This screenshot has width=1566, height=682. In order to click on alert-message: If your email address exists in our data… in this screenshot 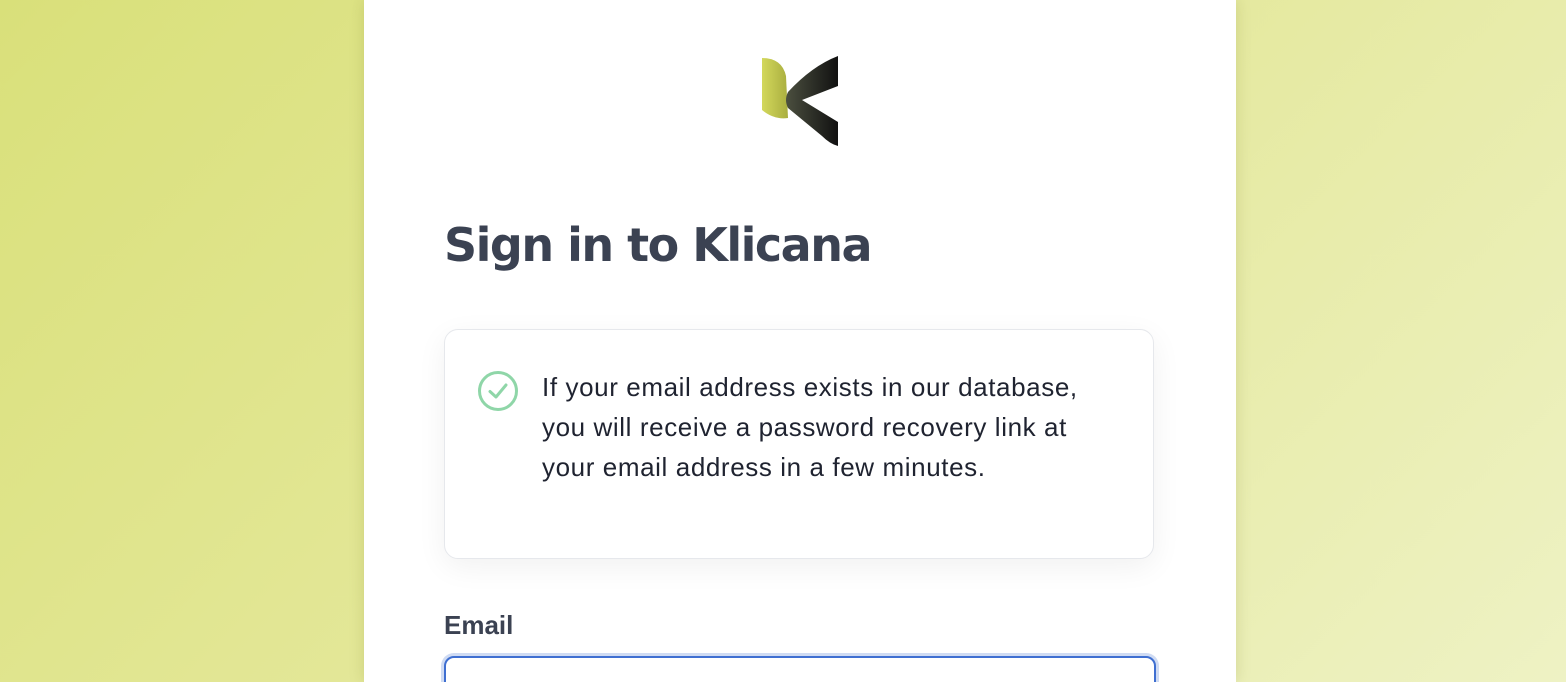, I will do `click(810, 427)`.